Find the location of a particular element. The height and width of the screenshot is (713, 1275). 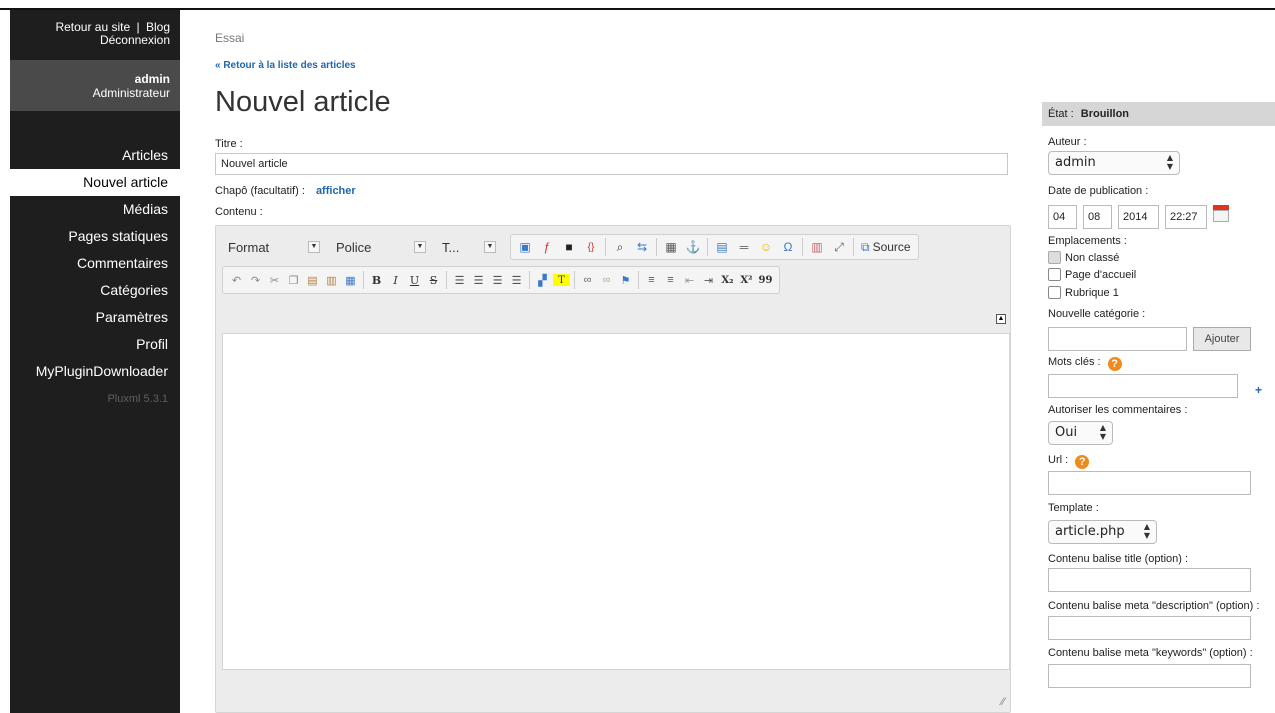

calendar-icon is located at coordinates (1221, 213).